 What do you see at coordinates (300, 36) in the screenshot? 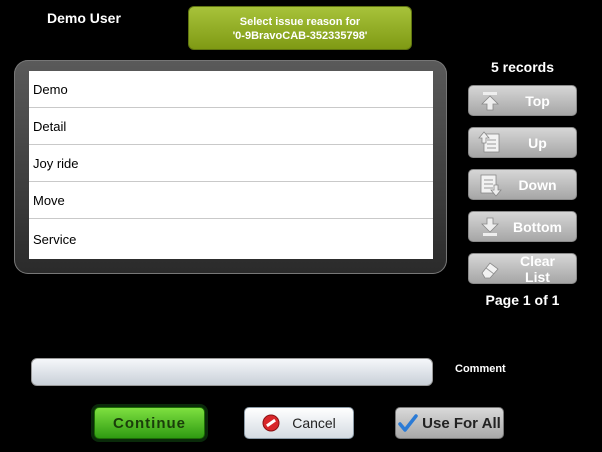
I see `banner-line-2: '0-9BravoCAB-352335798'` at bounding box center [300, 36].